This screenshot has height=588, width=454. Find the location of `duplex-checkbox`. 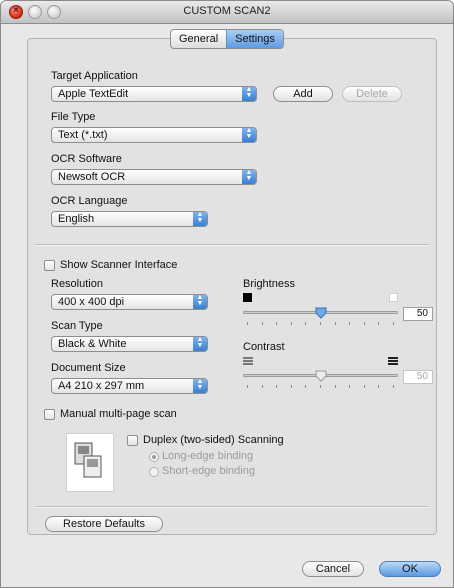

duplex-checkbox is located at coordinates (132, 440).